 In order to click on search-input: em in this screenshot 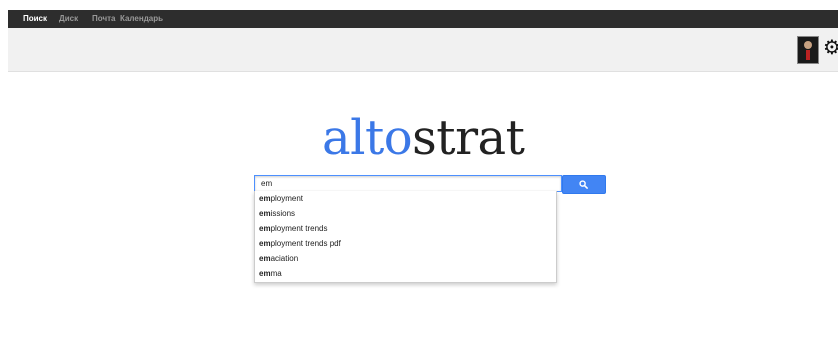, I will do `click(408, 183)`.